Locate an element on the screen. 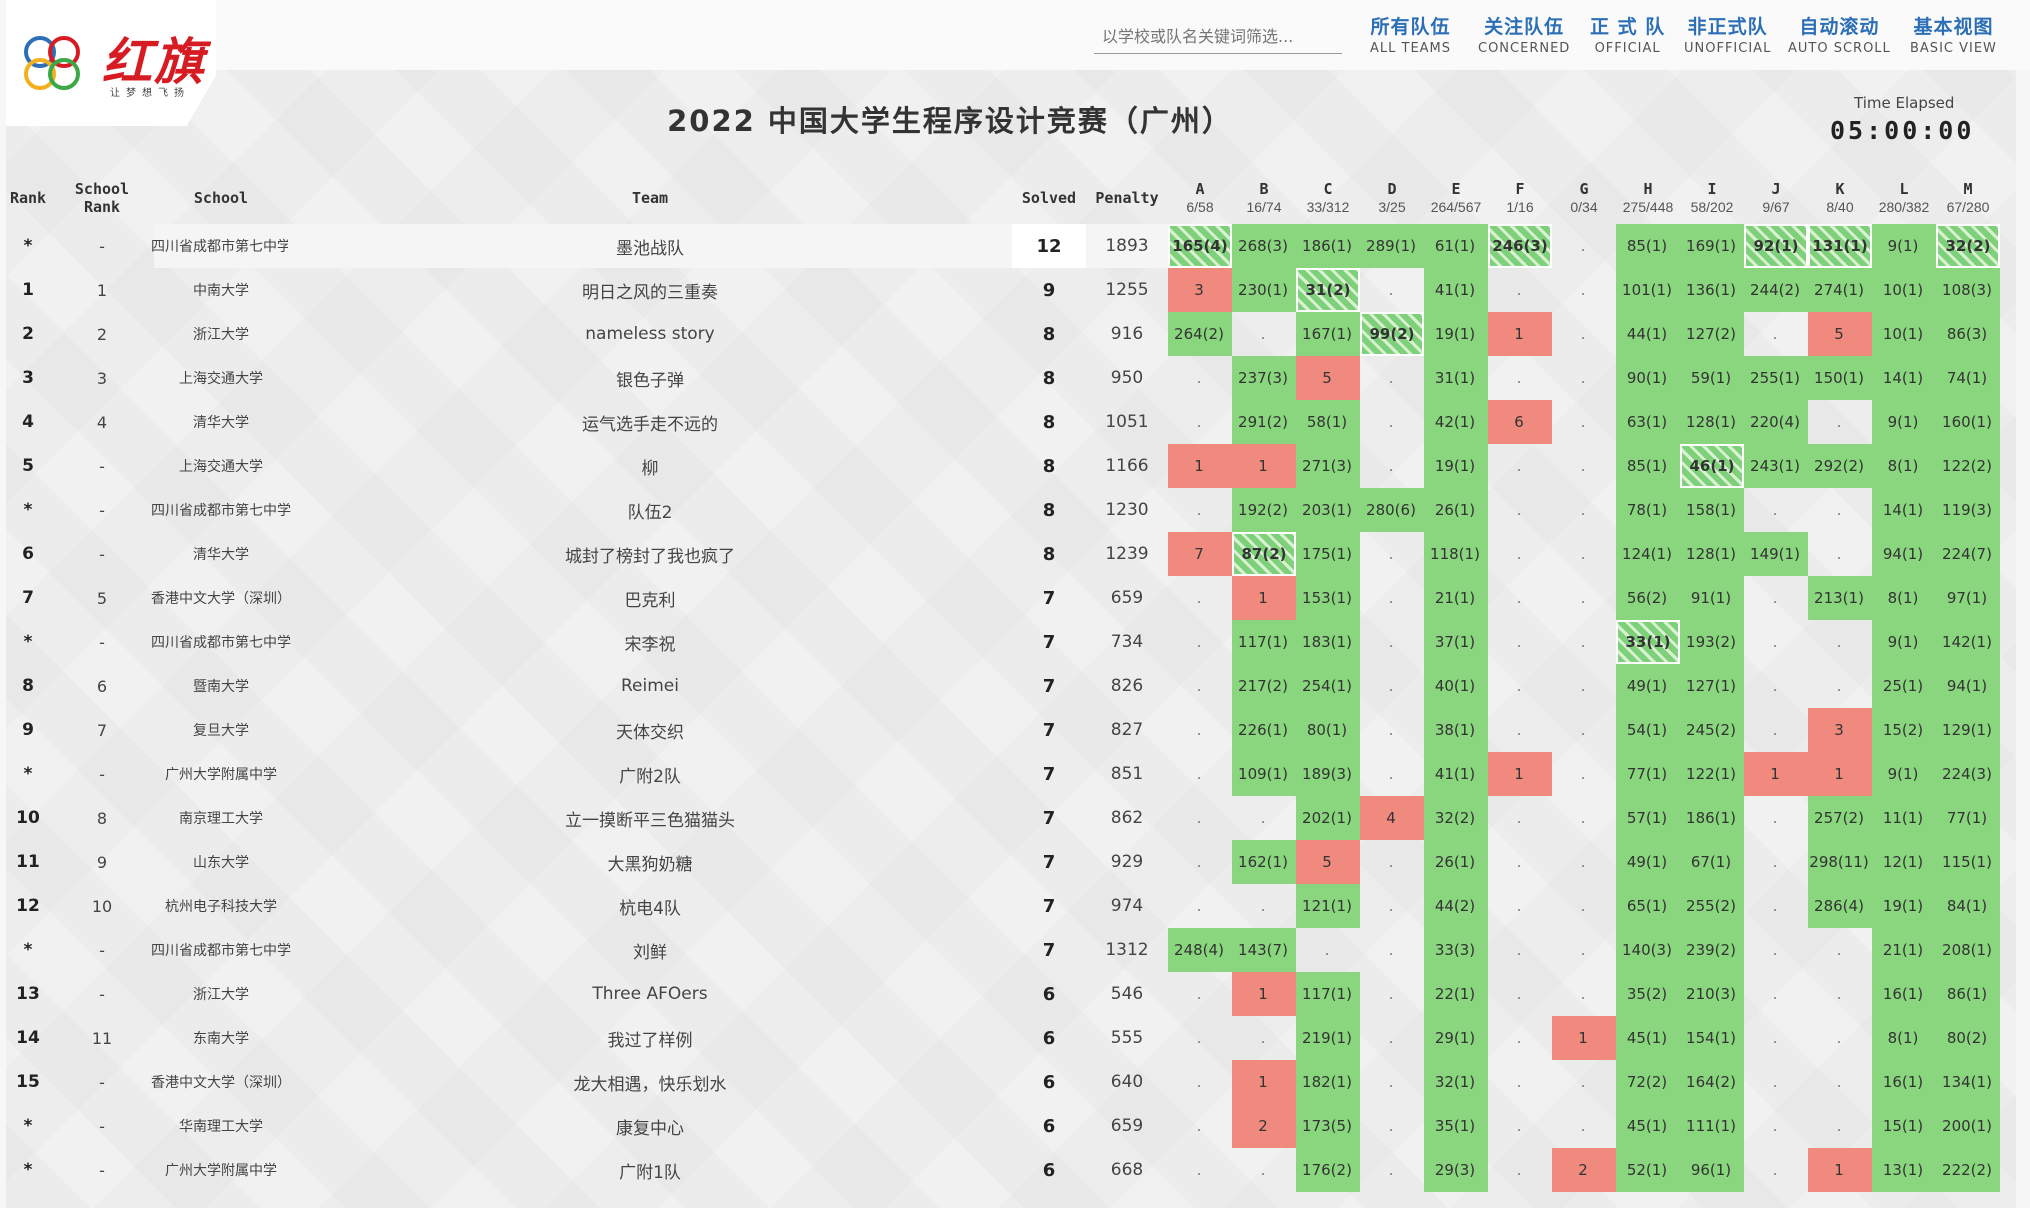 This screenshot has height=1208, width=2030. problem-cell: 142(1) is located at coordinates (1968, 642).